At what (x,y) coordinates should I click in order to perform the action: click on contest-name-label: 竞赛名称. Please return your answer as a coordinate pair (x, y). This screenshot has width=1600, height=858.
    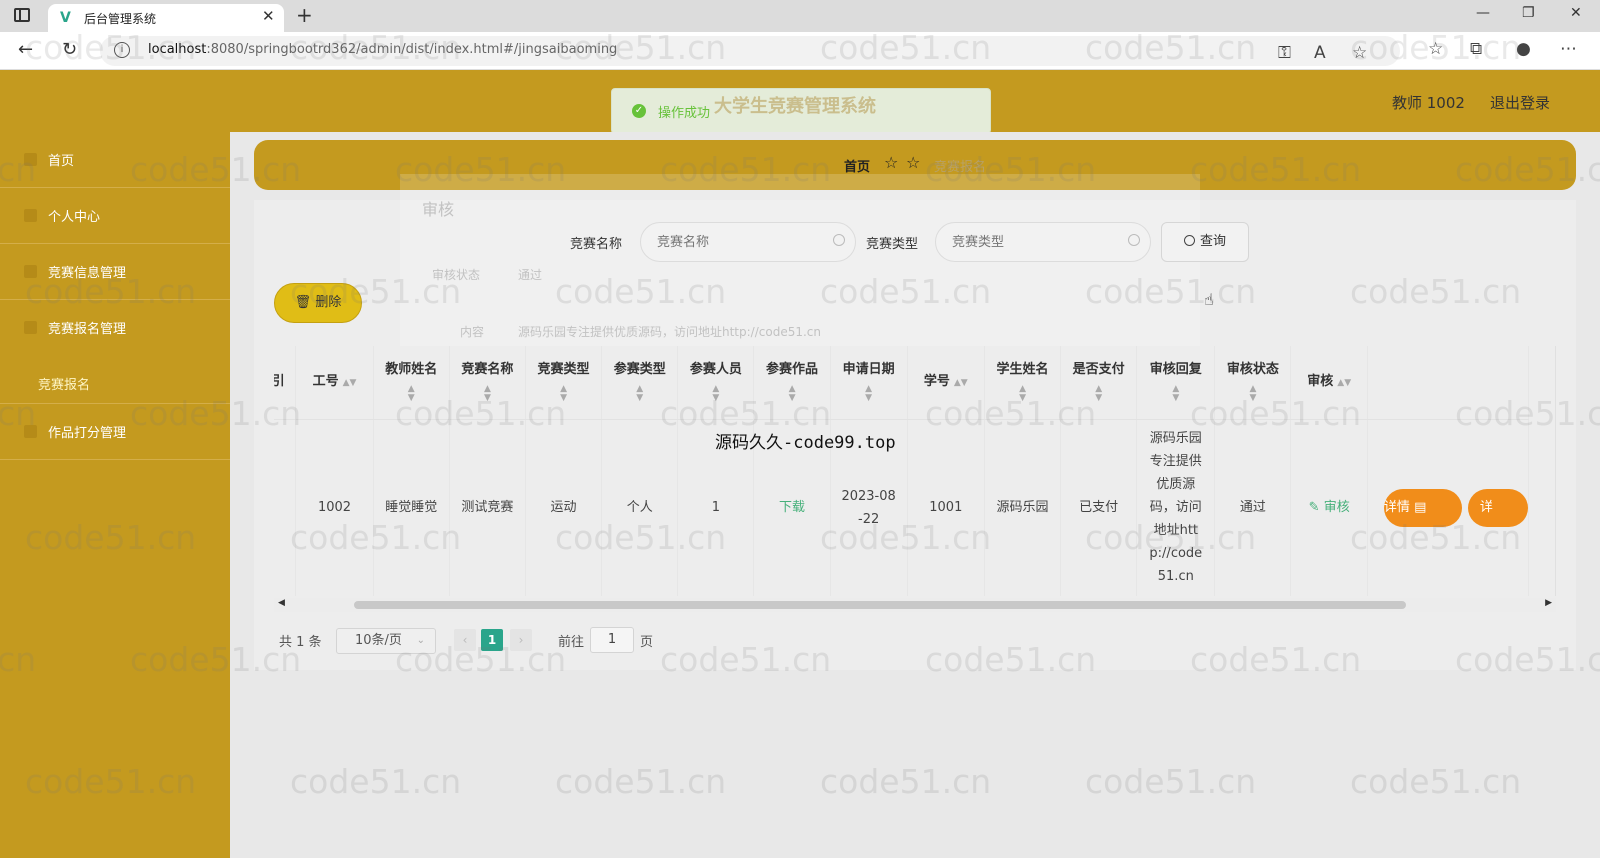
    Looking at the image, I should click on (596, 244).